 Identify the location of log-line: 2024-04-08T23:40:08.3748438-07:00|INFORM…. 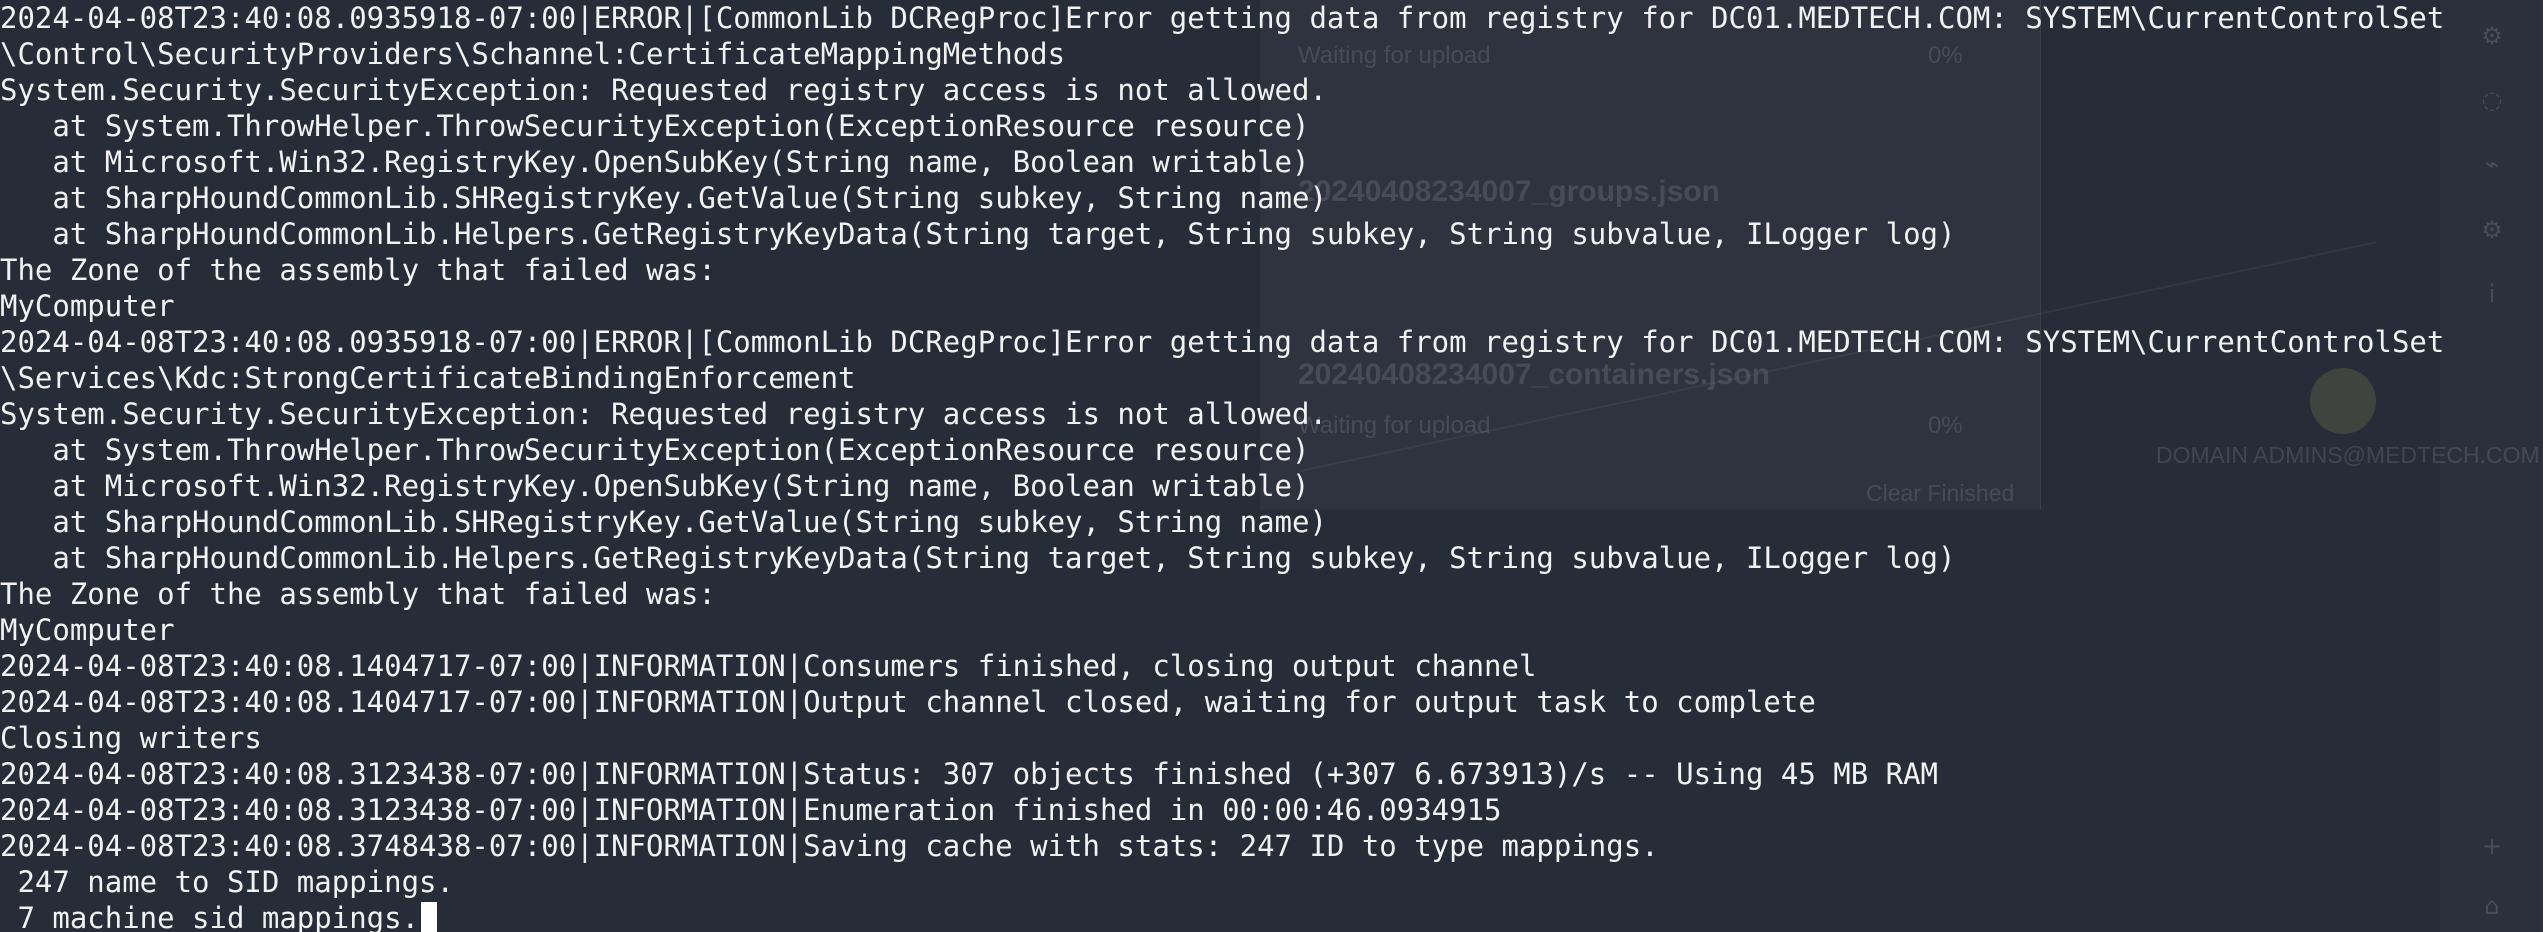
(829, 846).